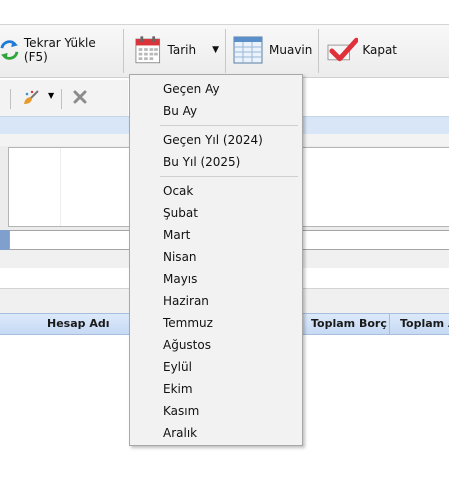 The image size is (449, 482). I want to click on column-divider, so click(389, 324).